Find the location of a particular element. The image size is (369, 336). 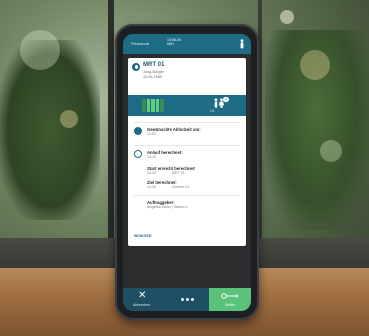

people-label: 1/2 is located at coordinates (212, 111).